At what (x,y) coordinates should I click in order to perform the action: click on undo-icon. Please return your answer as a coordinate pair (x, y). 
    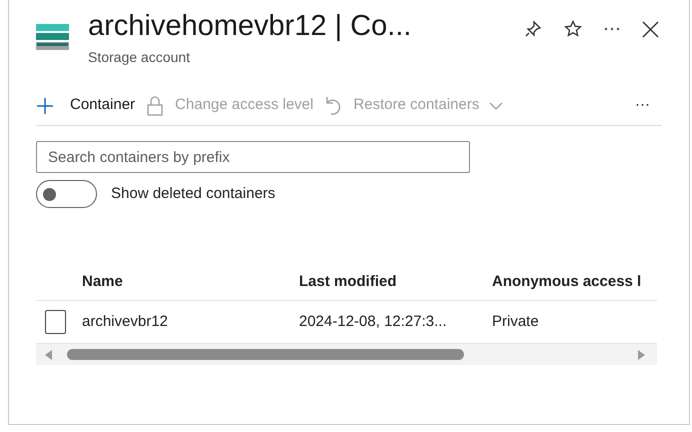
    Looking at the image, I should click on (333, 106).